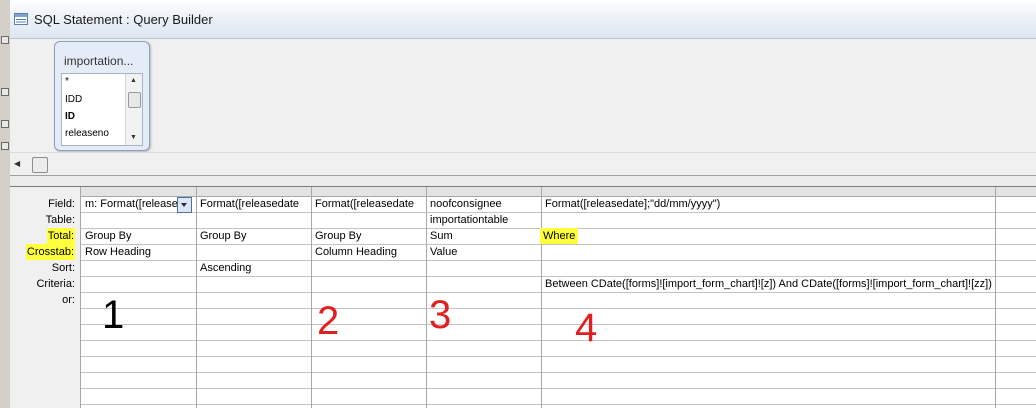 This screenshot has width=1036, height=408. Describe the element at coordinates (67, 81) in the screenshot. I see `field-item: *` at that location.